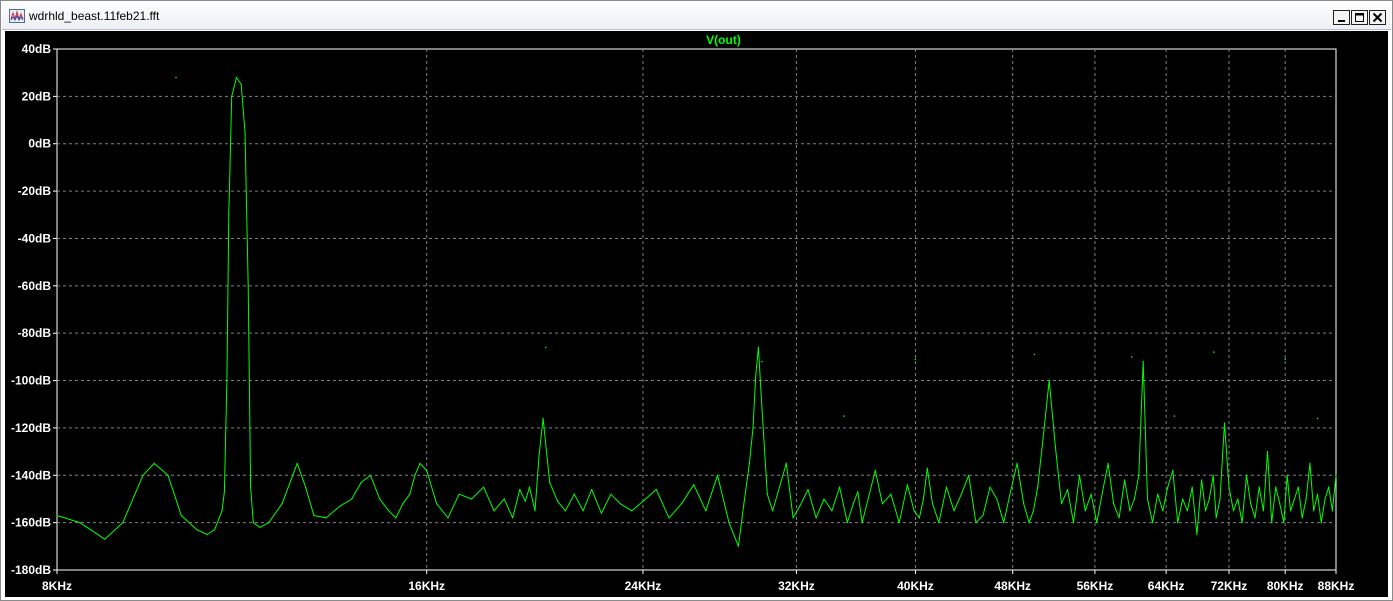  I want to click on x-tick-label: 32KHz, so click(796, 586).